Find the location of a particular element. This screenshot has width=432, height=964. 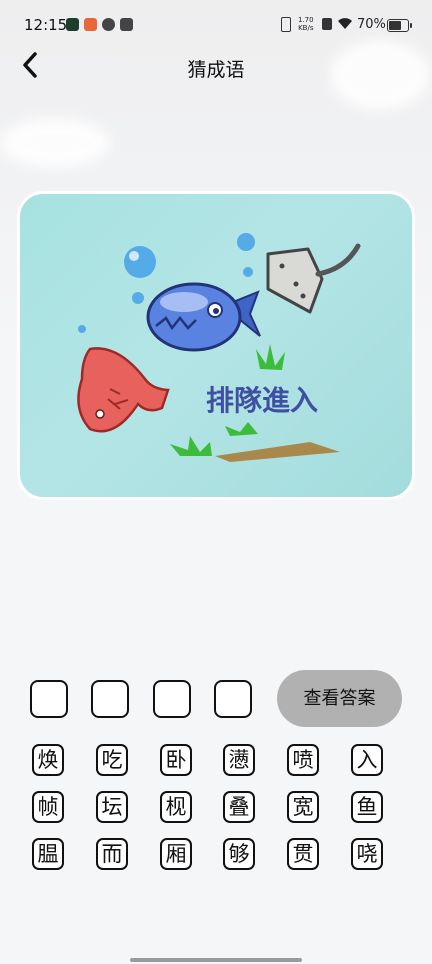

candidate-char: 吃 is located at coordinates (112, 760).